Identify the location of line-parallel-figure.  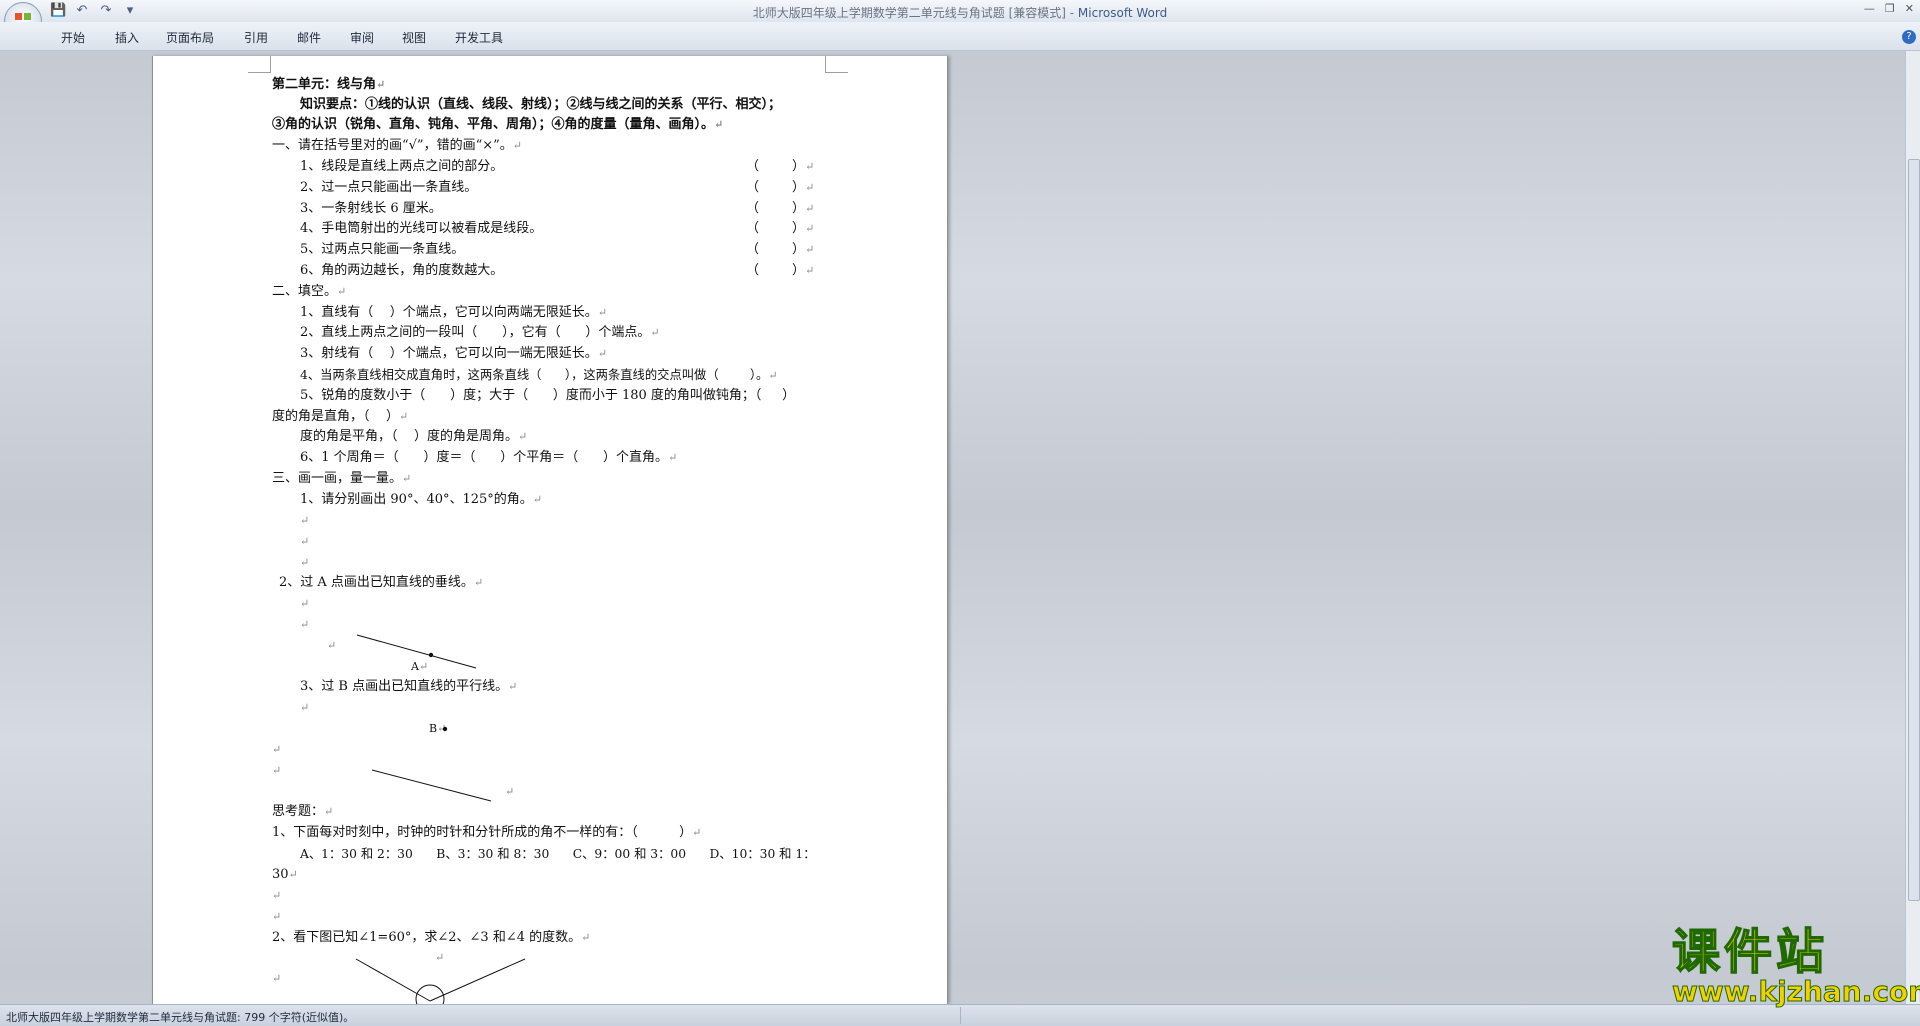
(431, 785).